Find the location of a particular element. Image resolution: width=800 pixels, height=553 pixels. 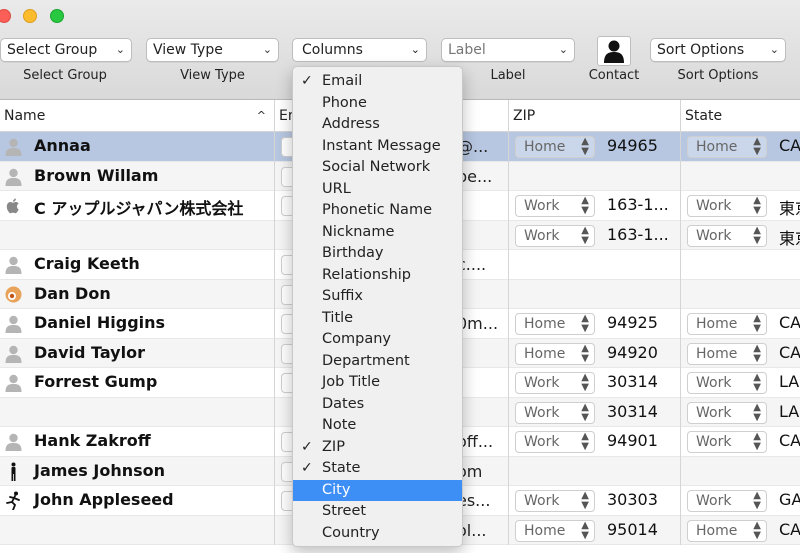

label-popup: Label ⌄ is located at coordinates (508, 50).